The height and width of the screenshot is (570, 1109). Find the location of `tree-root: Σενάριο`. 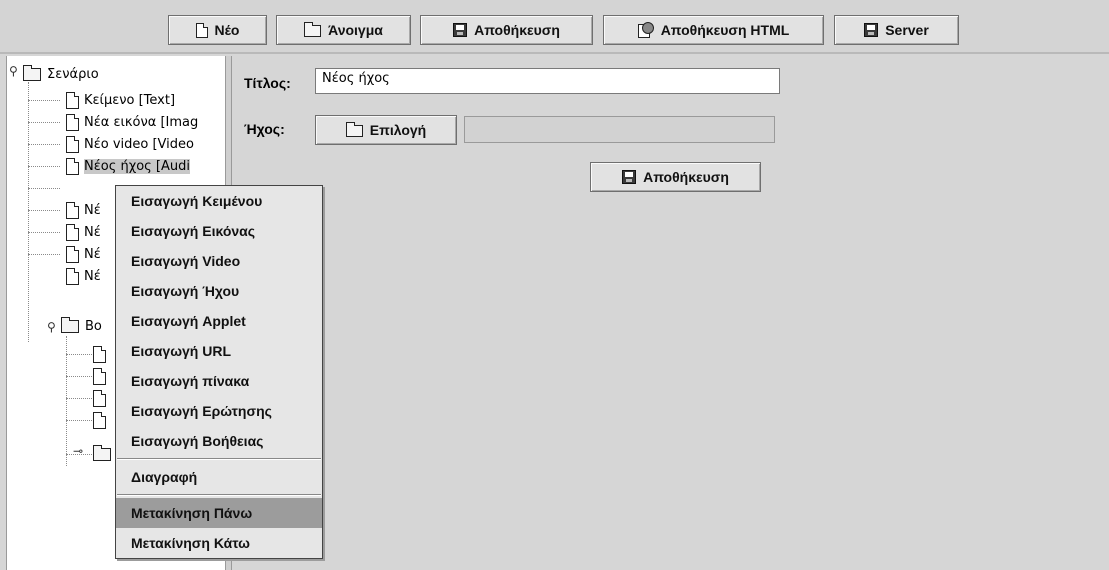

tree-root: Σενάριο is located at coordinates (61, 74).